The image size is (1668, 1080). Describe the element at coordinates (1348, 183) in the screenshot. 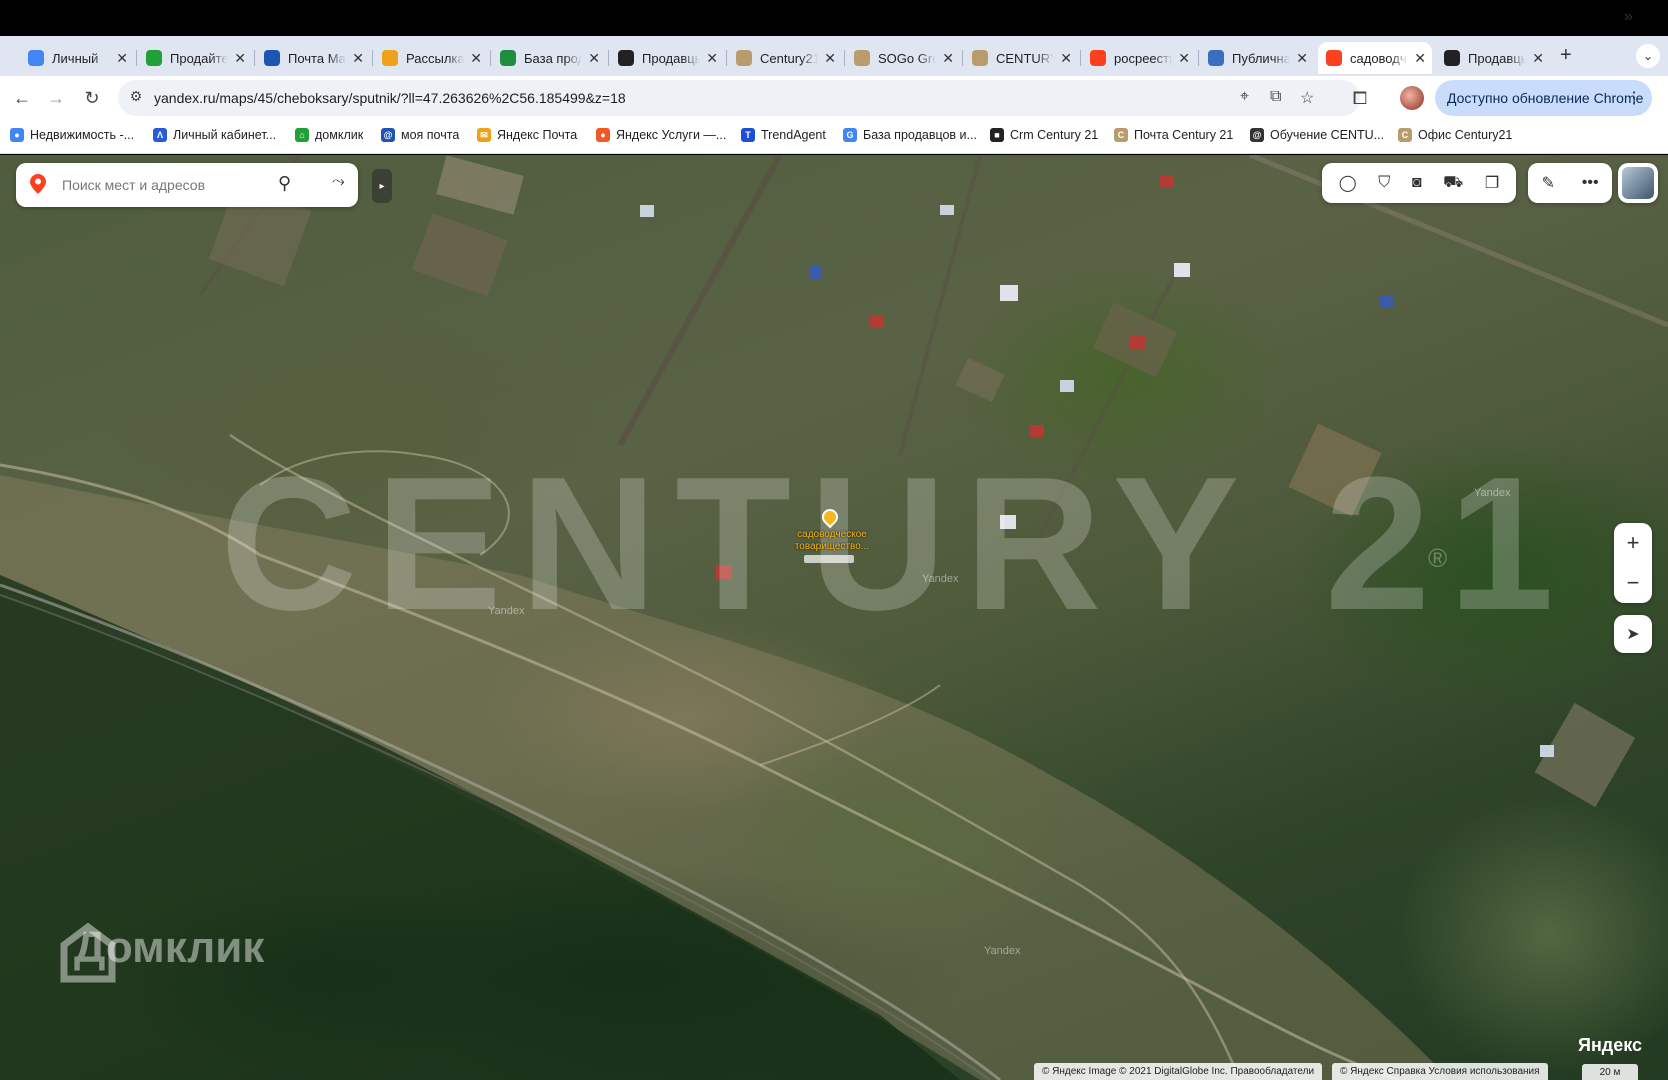

I see `layers-icon: ◯` at that location.